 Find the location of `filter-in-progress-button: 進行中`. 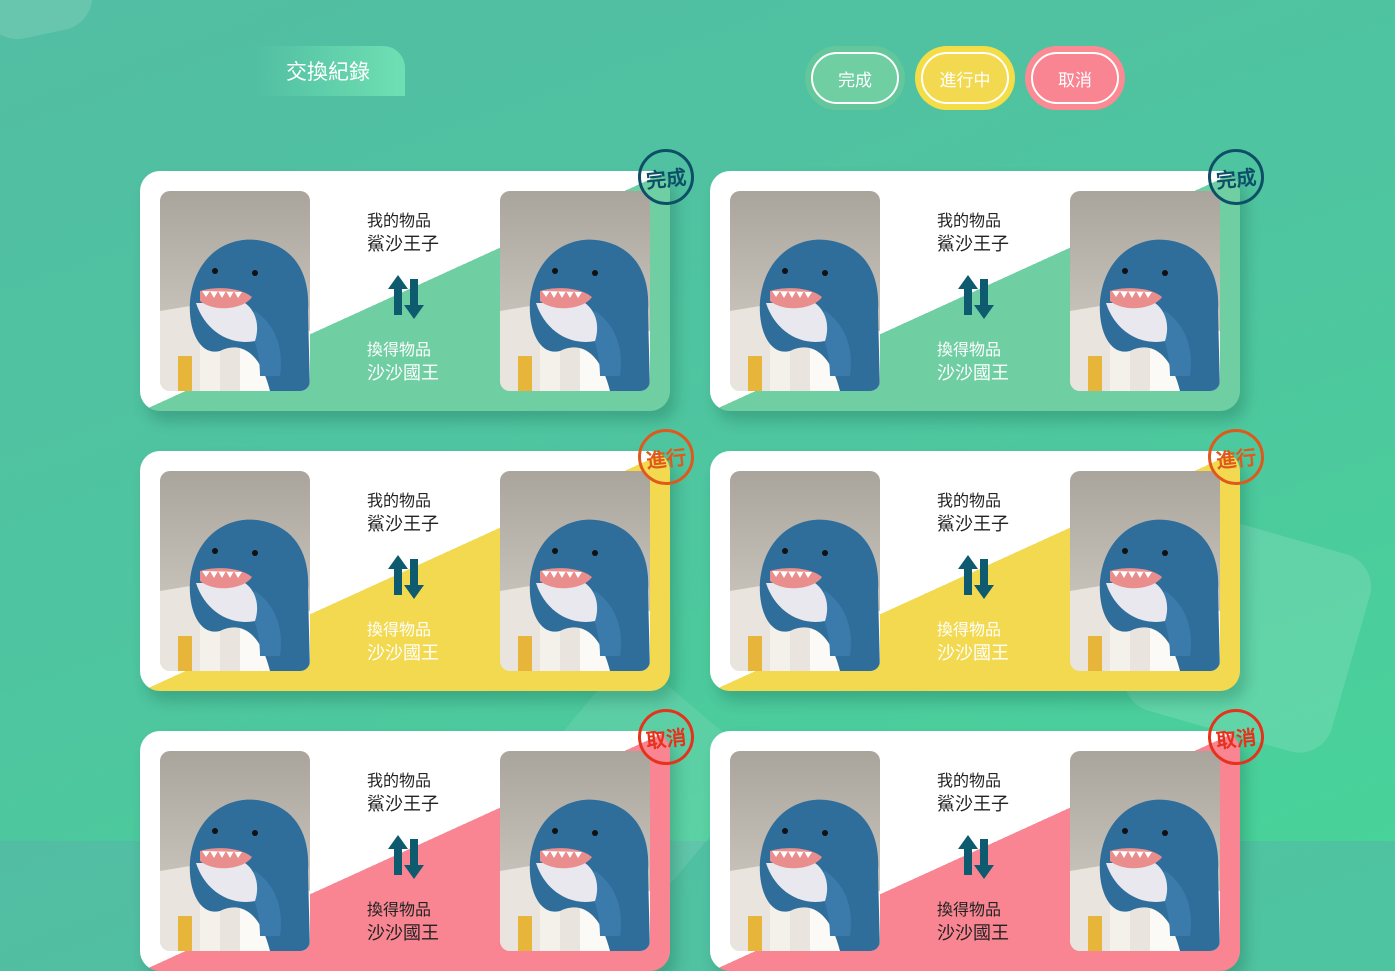

filter-in-progress-button: 進行中 is located at coordinates (965, 78).